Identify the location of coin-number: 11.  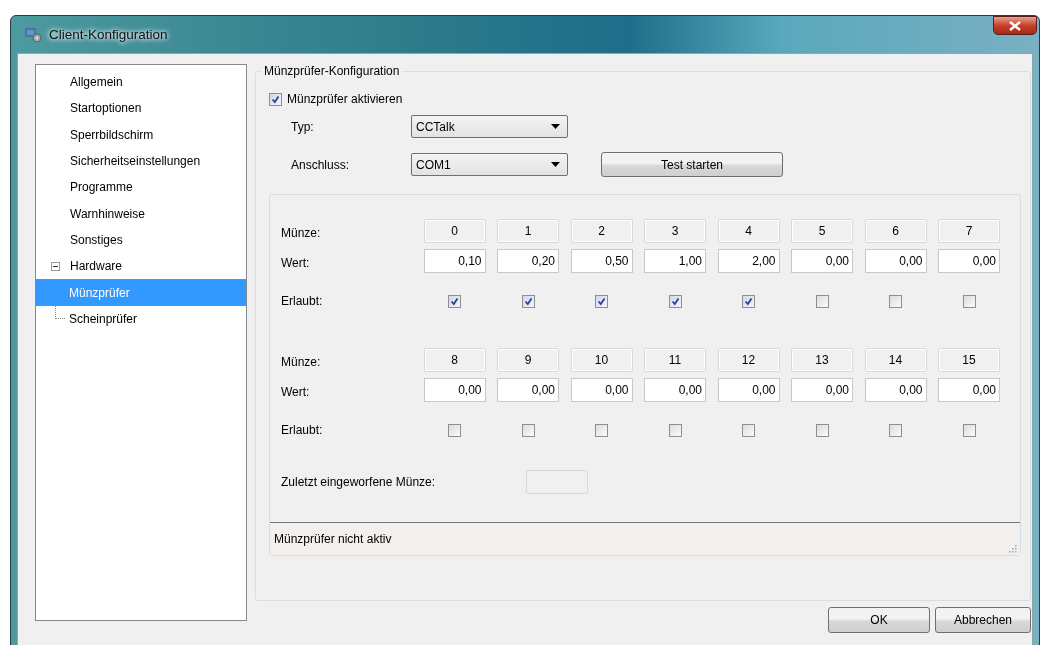
(675, 360).